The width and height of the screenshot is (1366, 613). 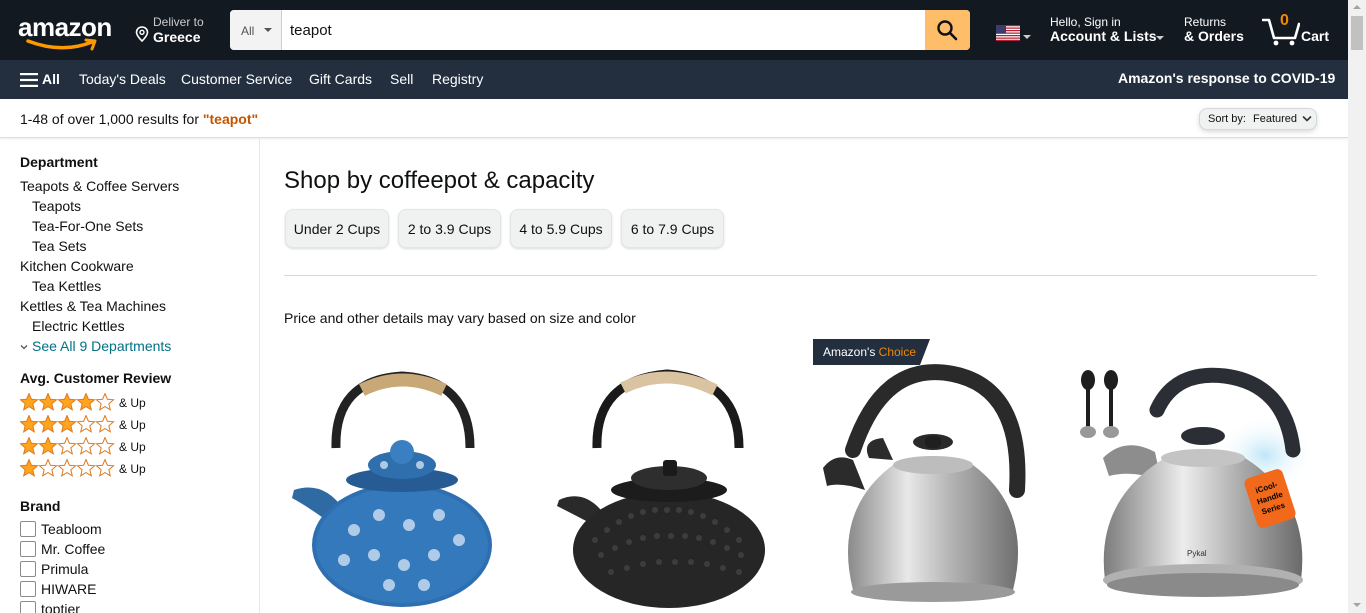 What do you see at coordinates (1357, 306) in the screenshot?
I see `page-scrollbar` at bounding box center [1357, 306].